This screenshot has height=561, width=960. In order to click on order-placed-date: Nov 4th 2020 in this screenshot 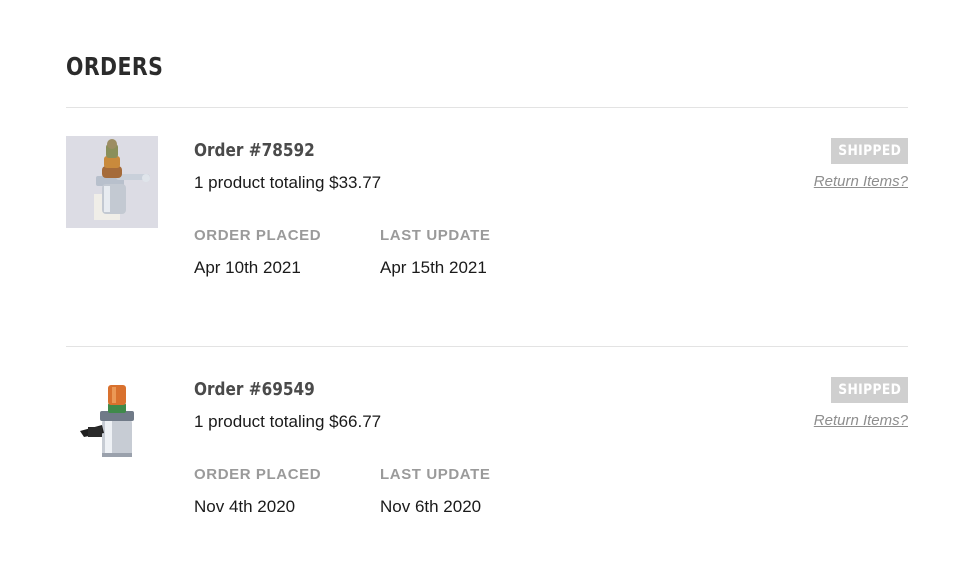, I will do `click(245, 506)`.